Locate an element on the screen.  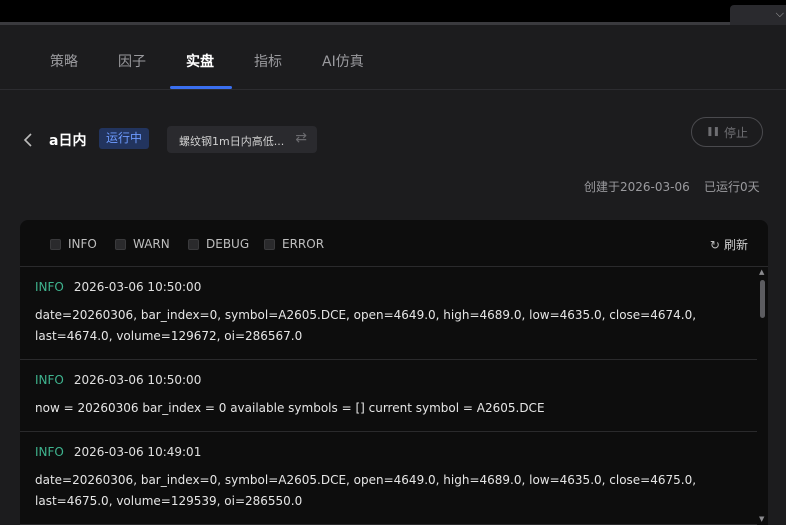
created-date: 创建于2026-03-06 is located at coordinates (637, 187).